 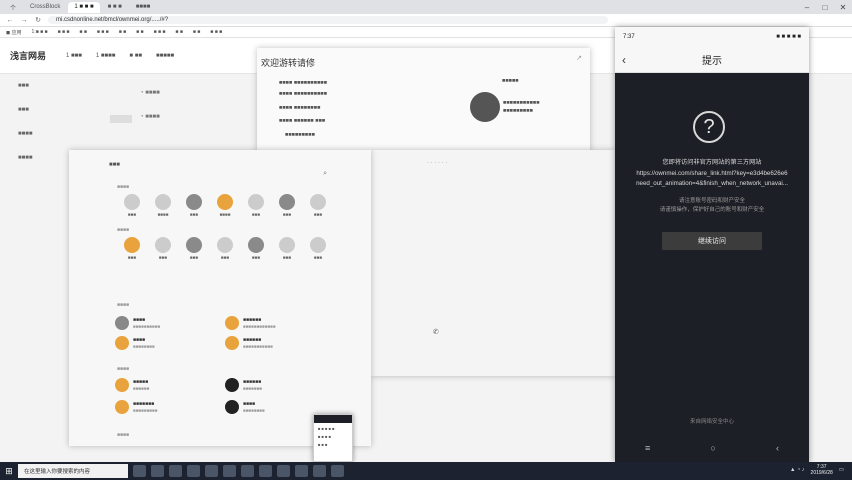 I want to click on taskbar-search-input: 在这里输入你要搜索的内容, so click(x=73, y=471).